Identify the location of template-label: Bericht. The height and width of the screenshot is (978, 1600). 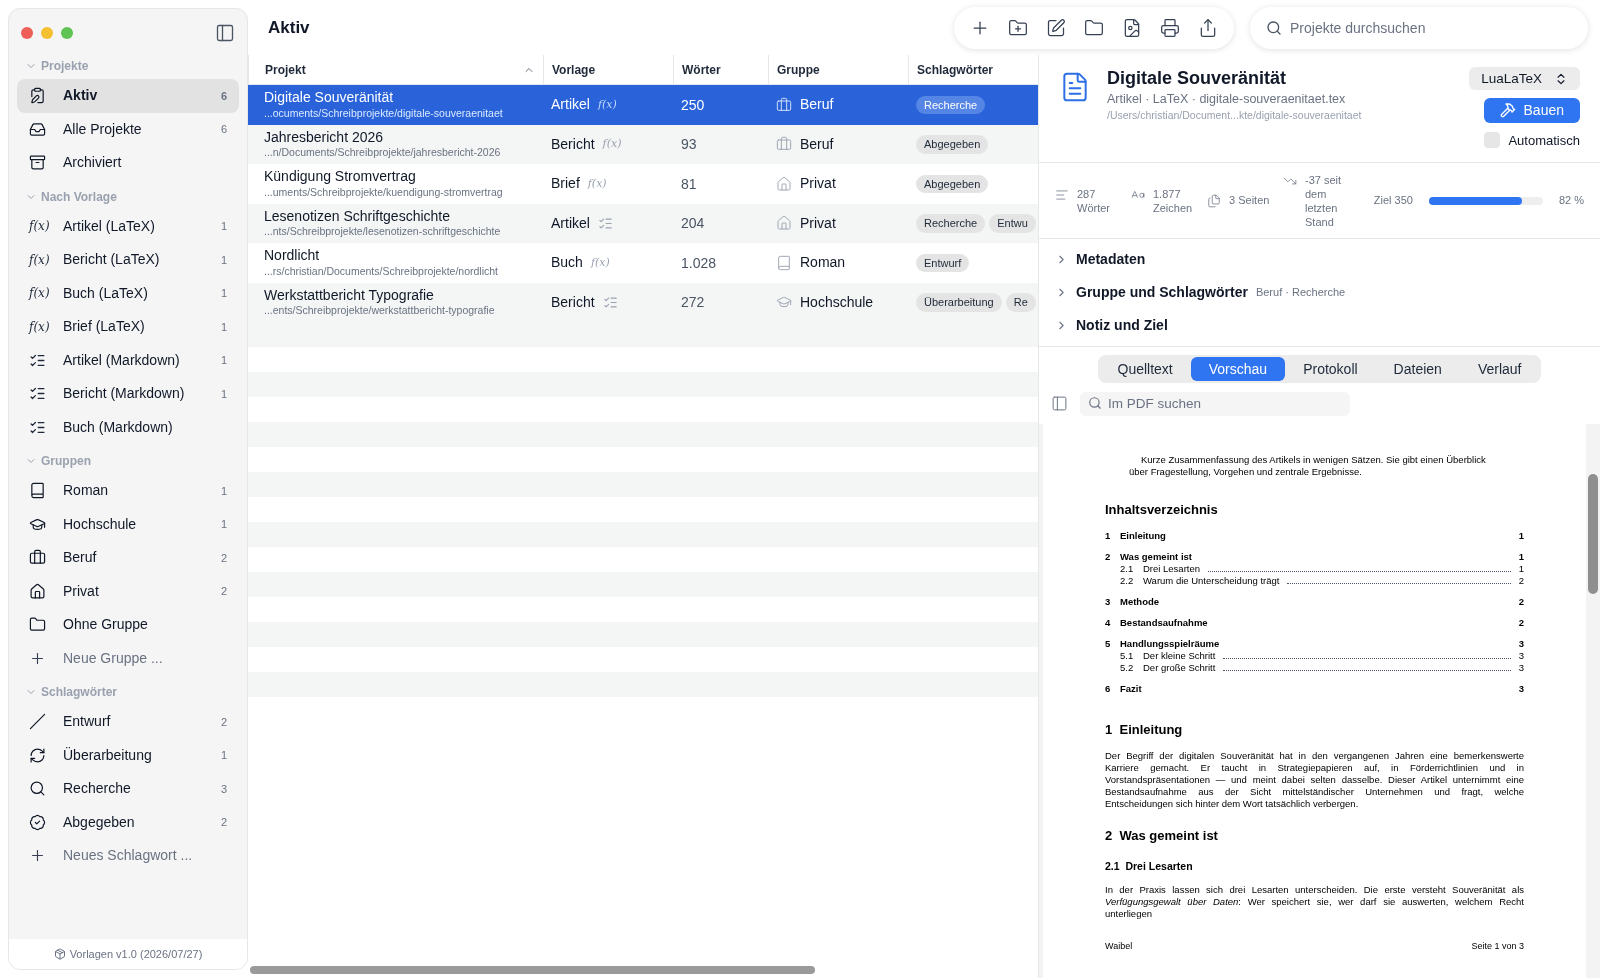
(573, 144).